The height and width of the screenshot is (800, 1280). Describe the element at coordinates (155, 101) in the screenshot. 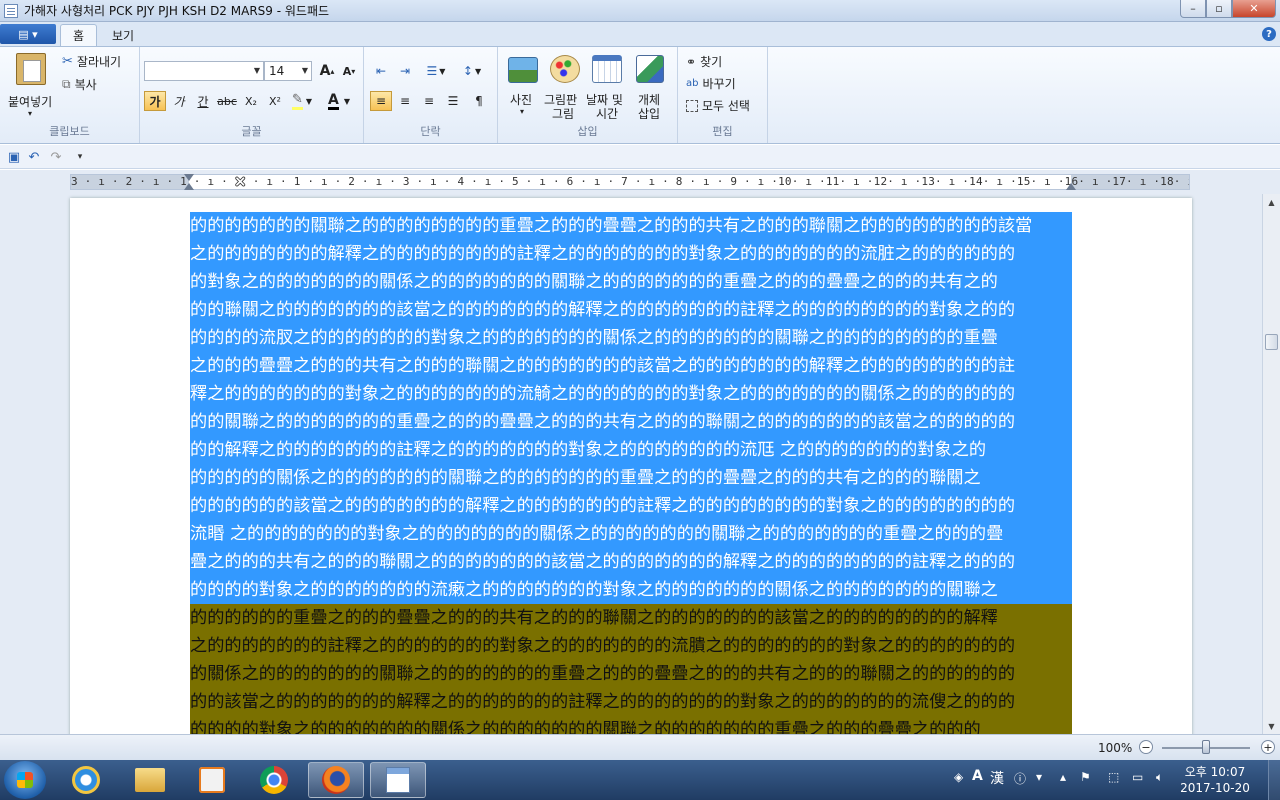

I see `bold-button: 가` at that location.